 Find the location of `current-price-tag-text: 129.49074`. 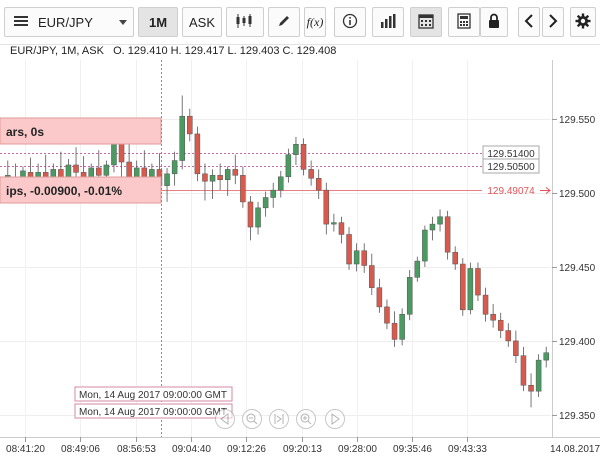

current-price-tag-text: 129.49074 is located at coordinates (511, 191).